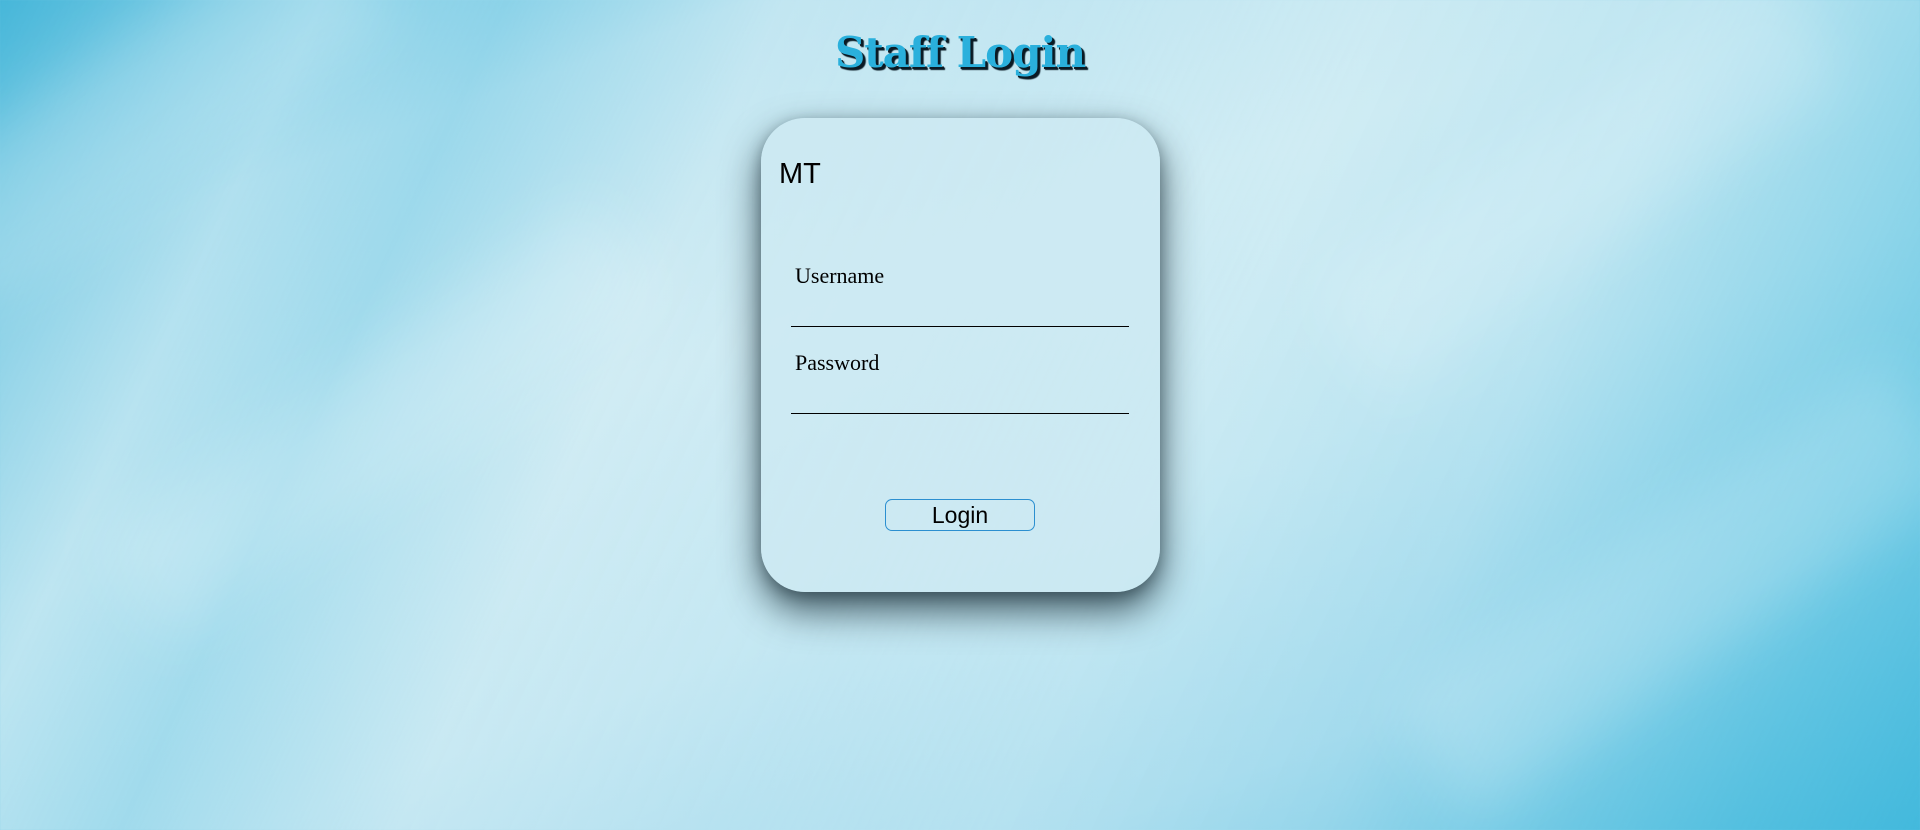 The image size is (1920, 830). I want to click on login-button: Login, so click(960, 515).